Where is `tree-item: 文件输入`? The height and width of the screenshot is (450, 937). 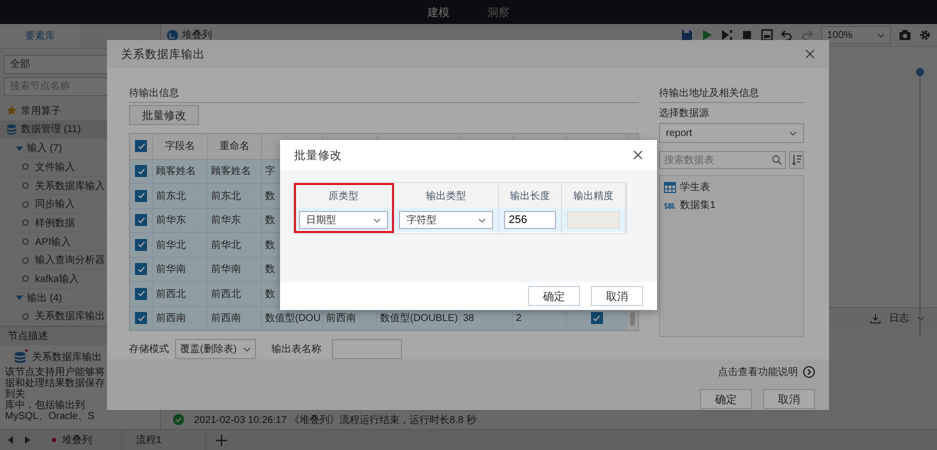
tree-item: 文件输入 is located at coordinates (55, 167).